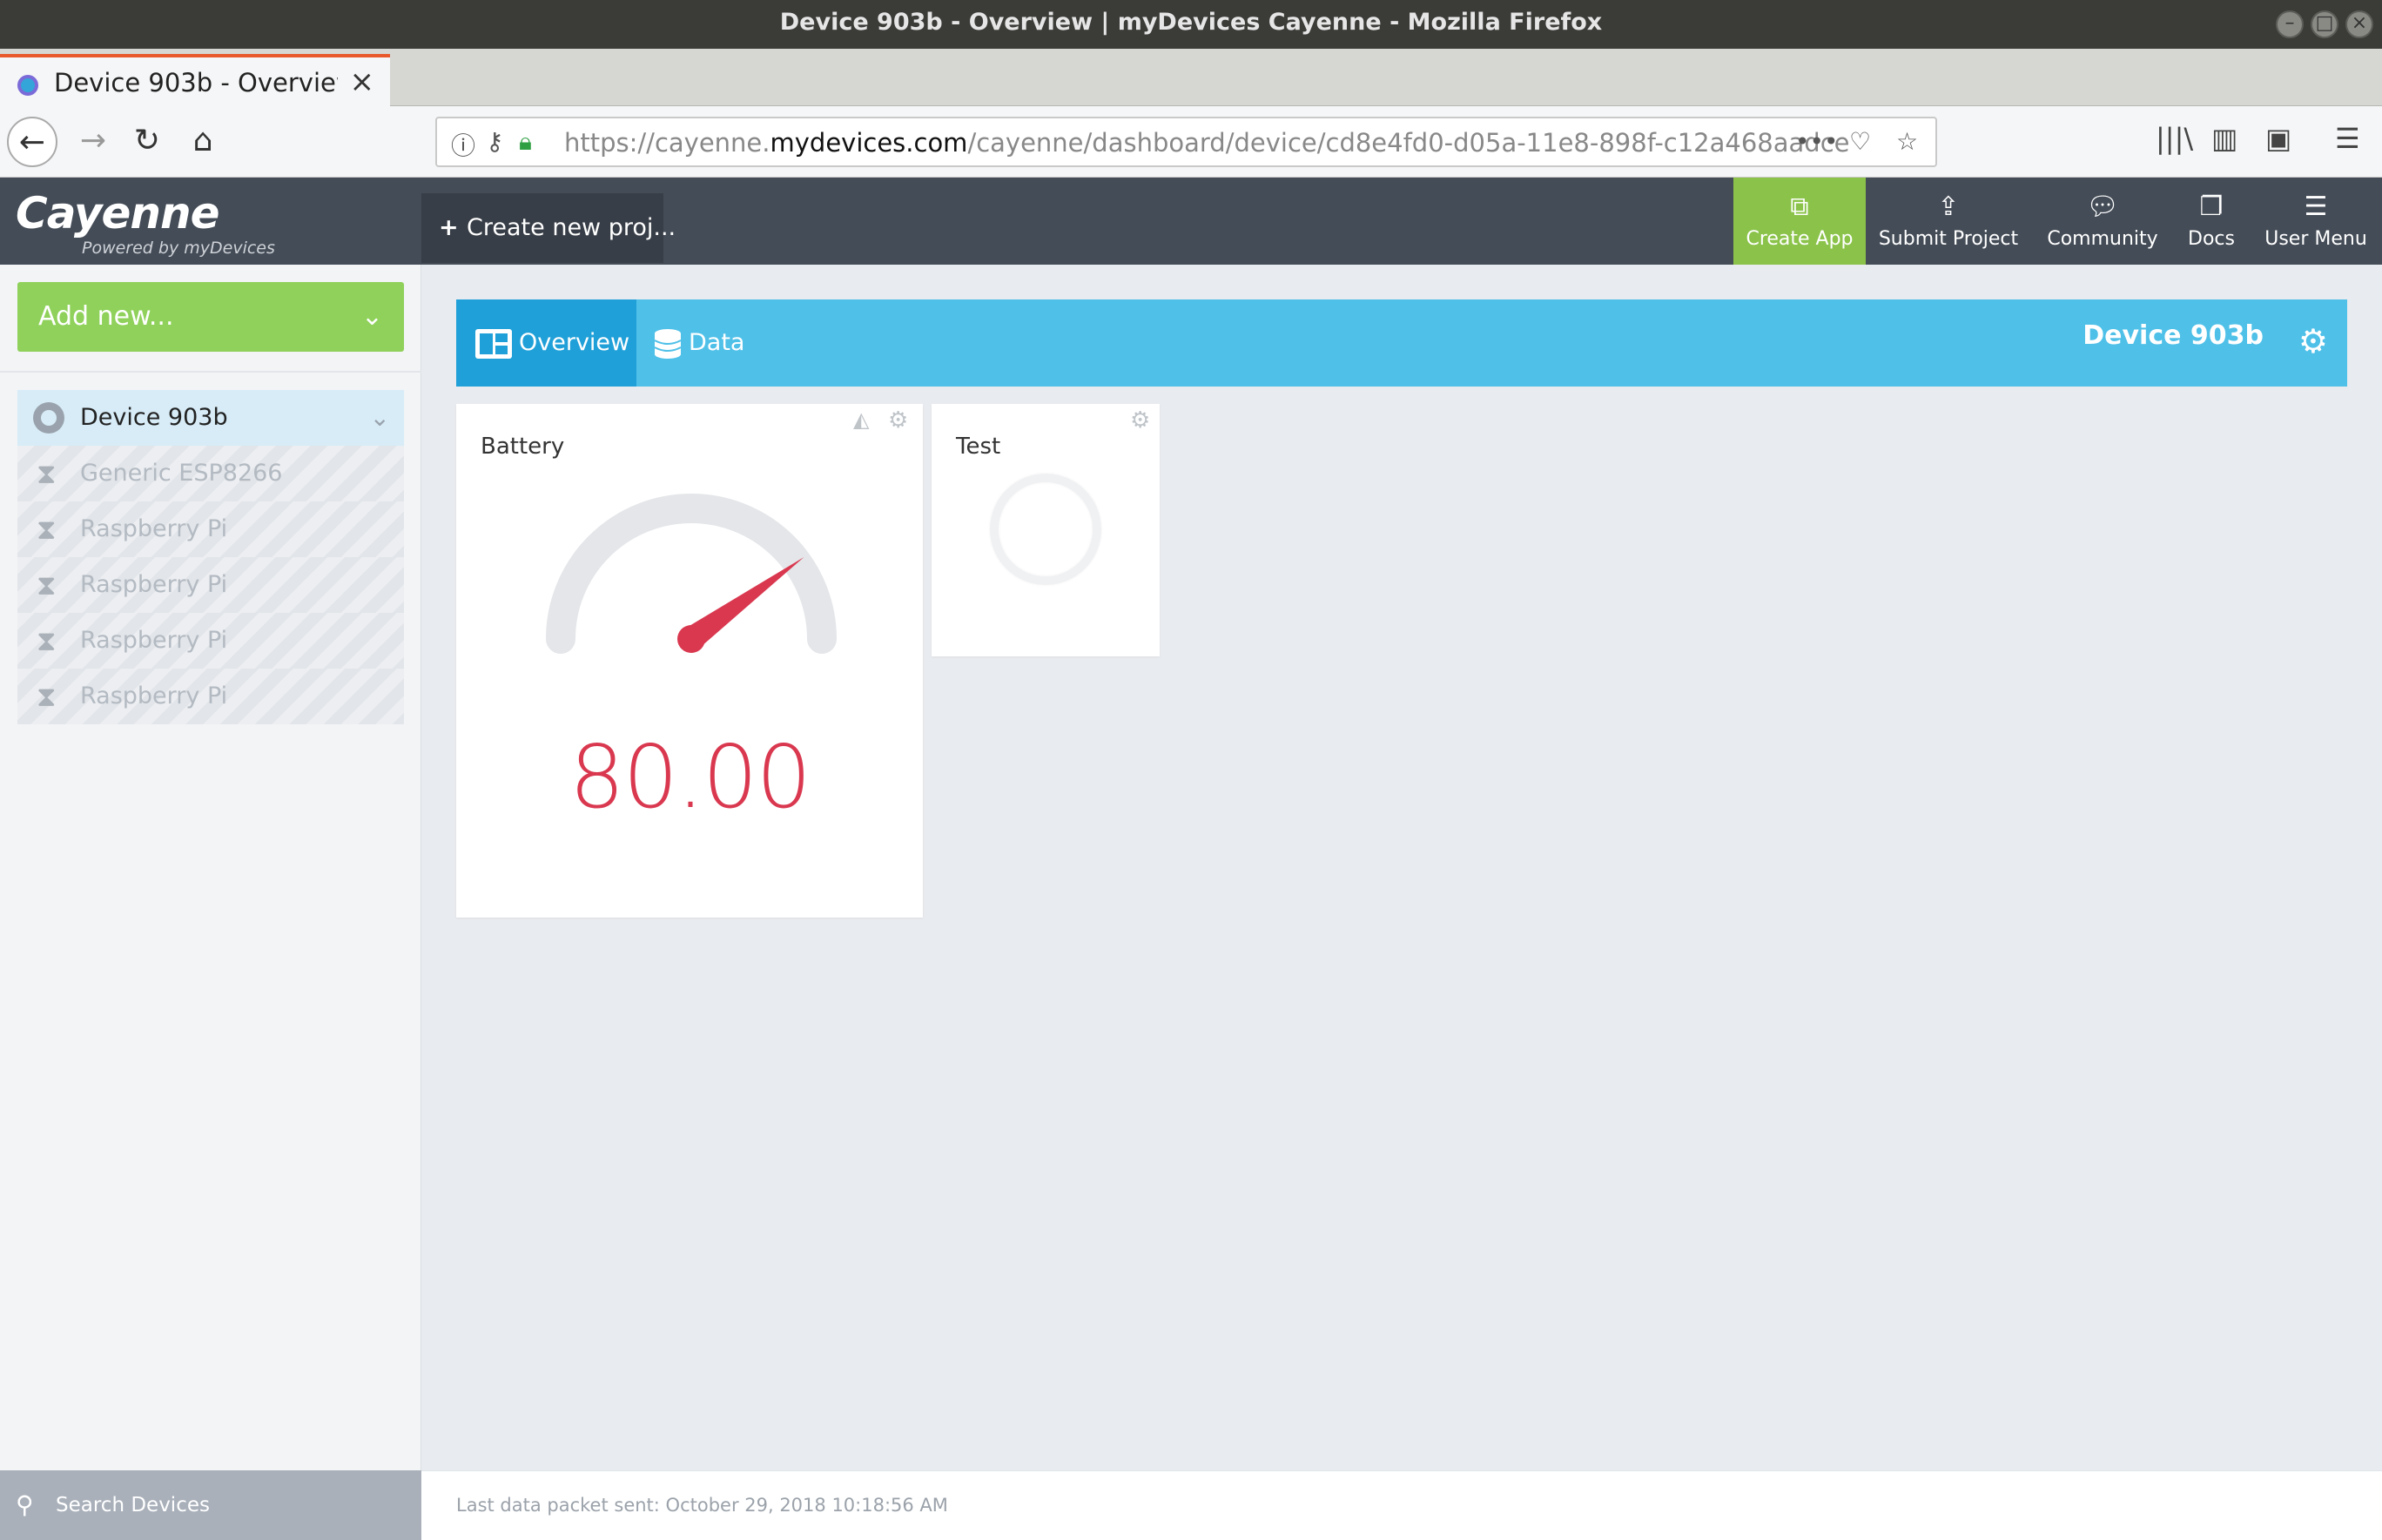  What do you see at coordinates (2313, 341) in the screenshot?
I see `device-settings-gear-icon: ⚙` at bounding box center [2313, 341].